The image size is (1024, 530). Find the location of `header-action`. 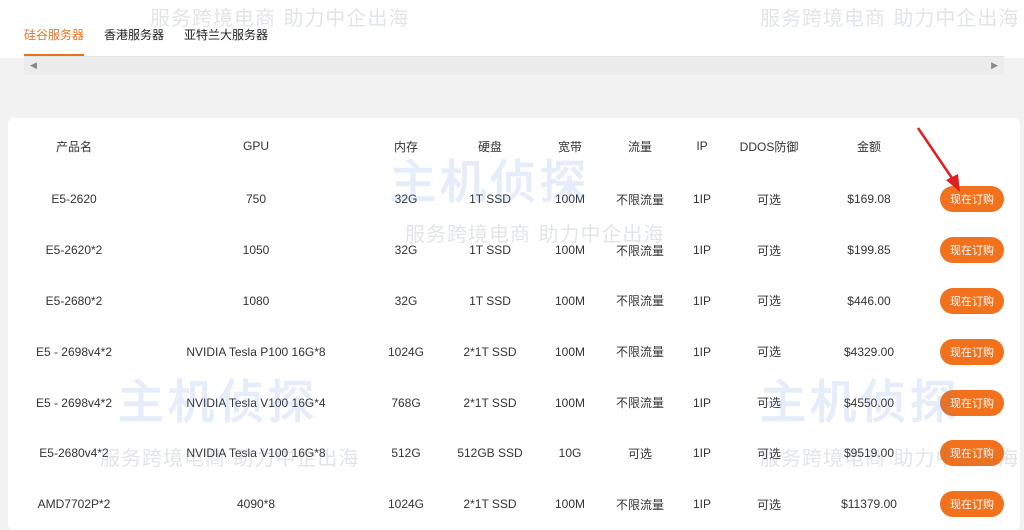

header-action is located at coordinates (972, 146).